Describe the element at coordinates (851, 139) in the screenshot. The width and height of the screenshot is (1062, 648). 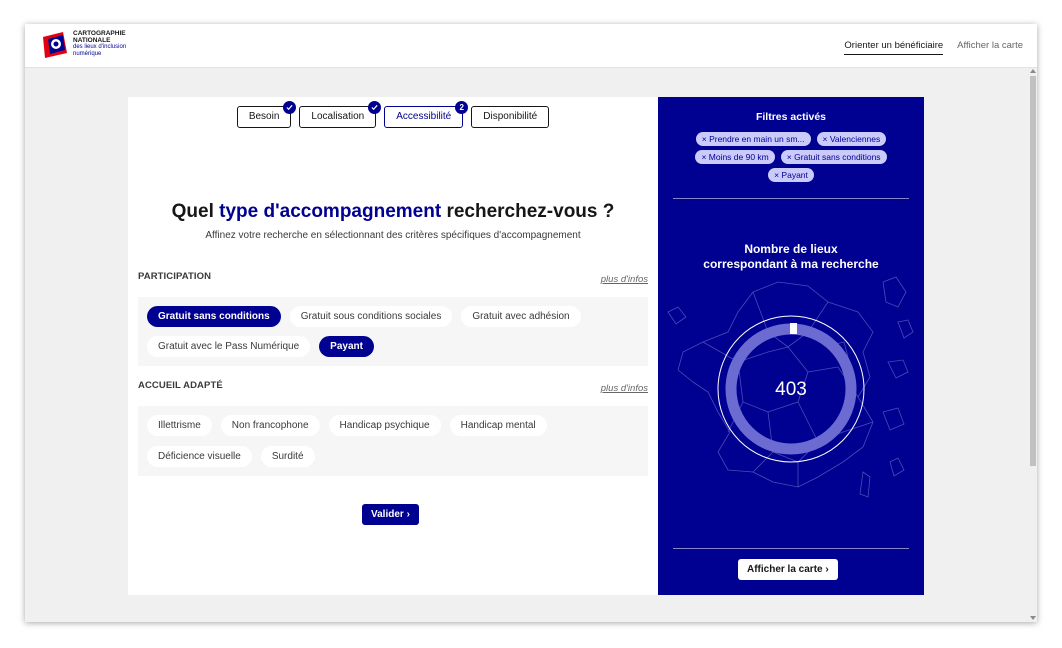
I see `filter-tag: × Valenciennes` at that location.